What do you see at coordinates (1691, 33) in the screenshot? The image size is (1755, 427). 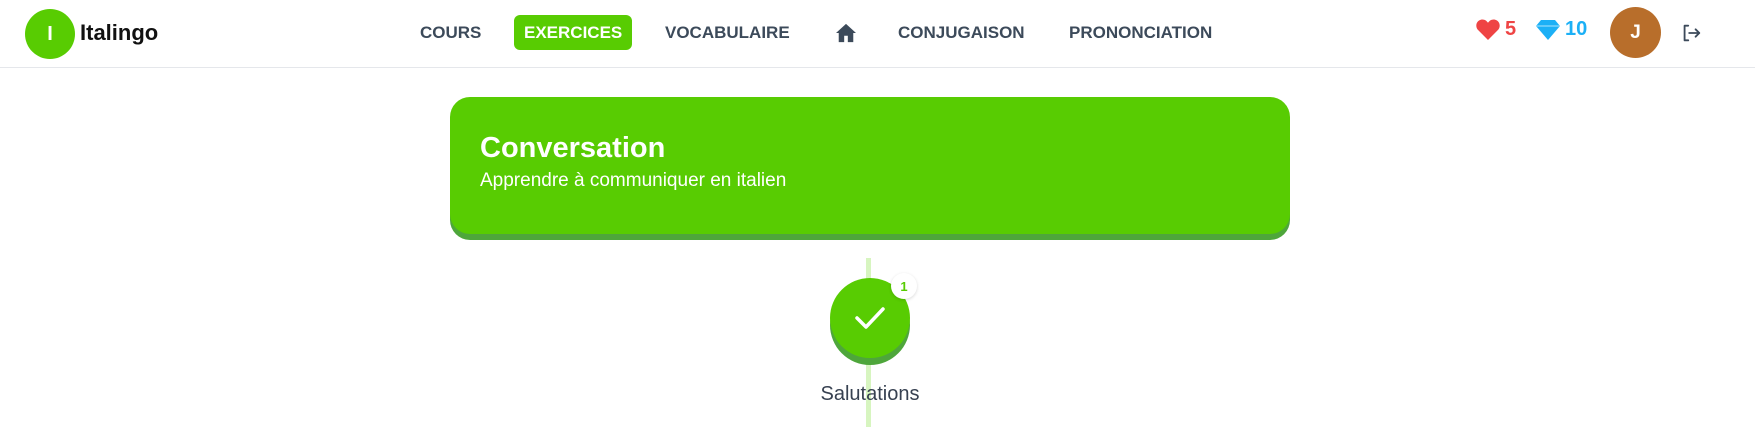 I see `logout-icon` at bounding box center [1691, 33].